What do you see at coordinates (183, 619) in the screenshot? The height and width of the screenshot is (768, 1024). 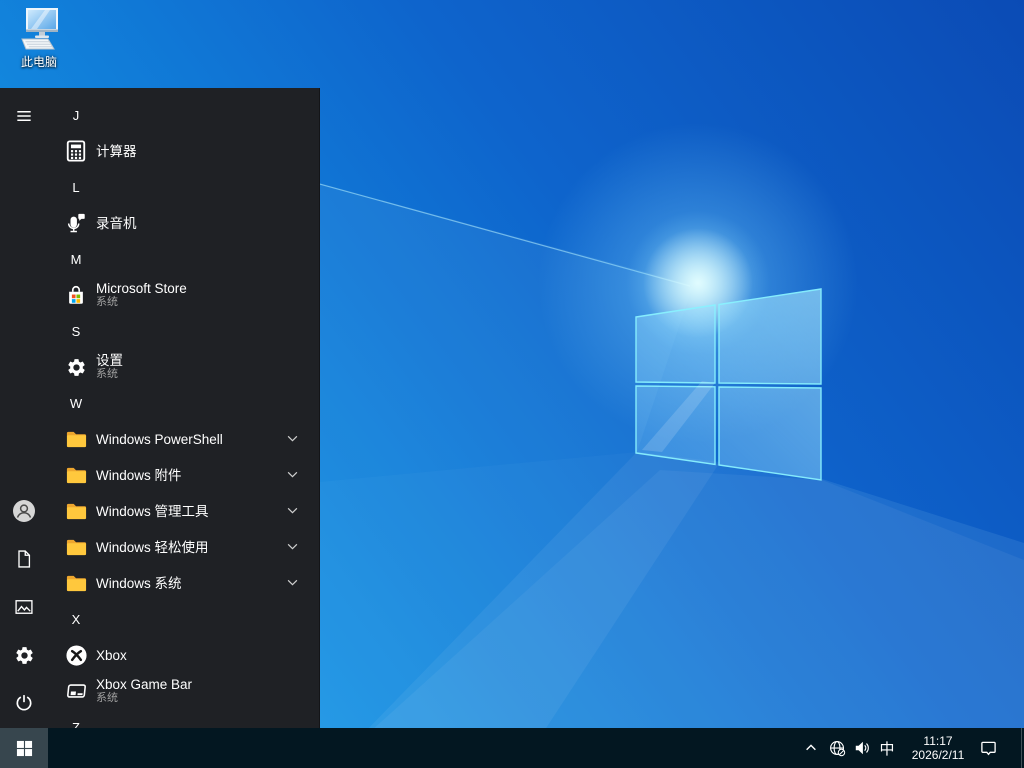 I see `app-section-header: X` at bounding box center [183, 619].